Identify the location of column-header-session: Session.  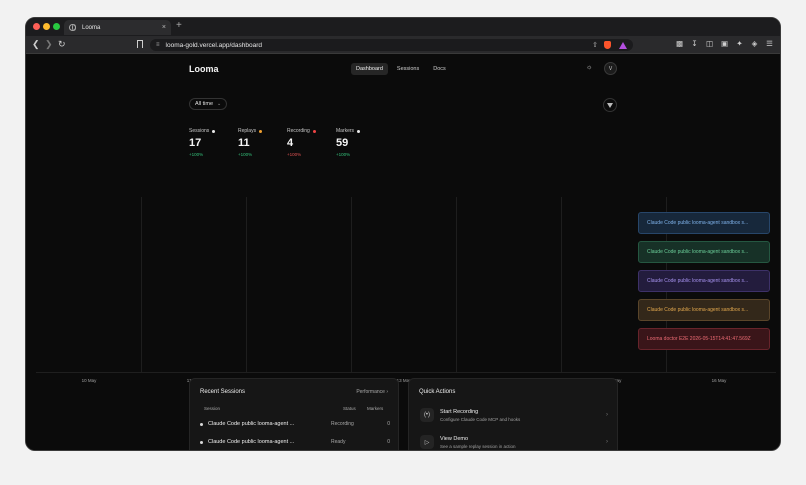
(212, 408).